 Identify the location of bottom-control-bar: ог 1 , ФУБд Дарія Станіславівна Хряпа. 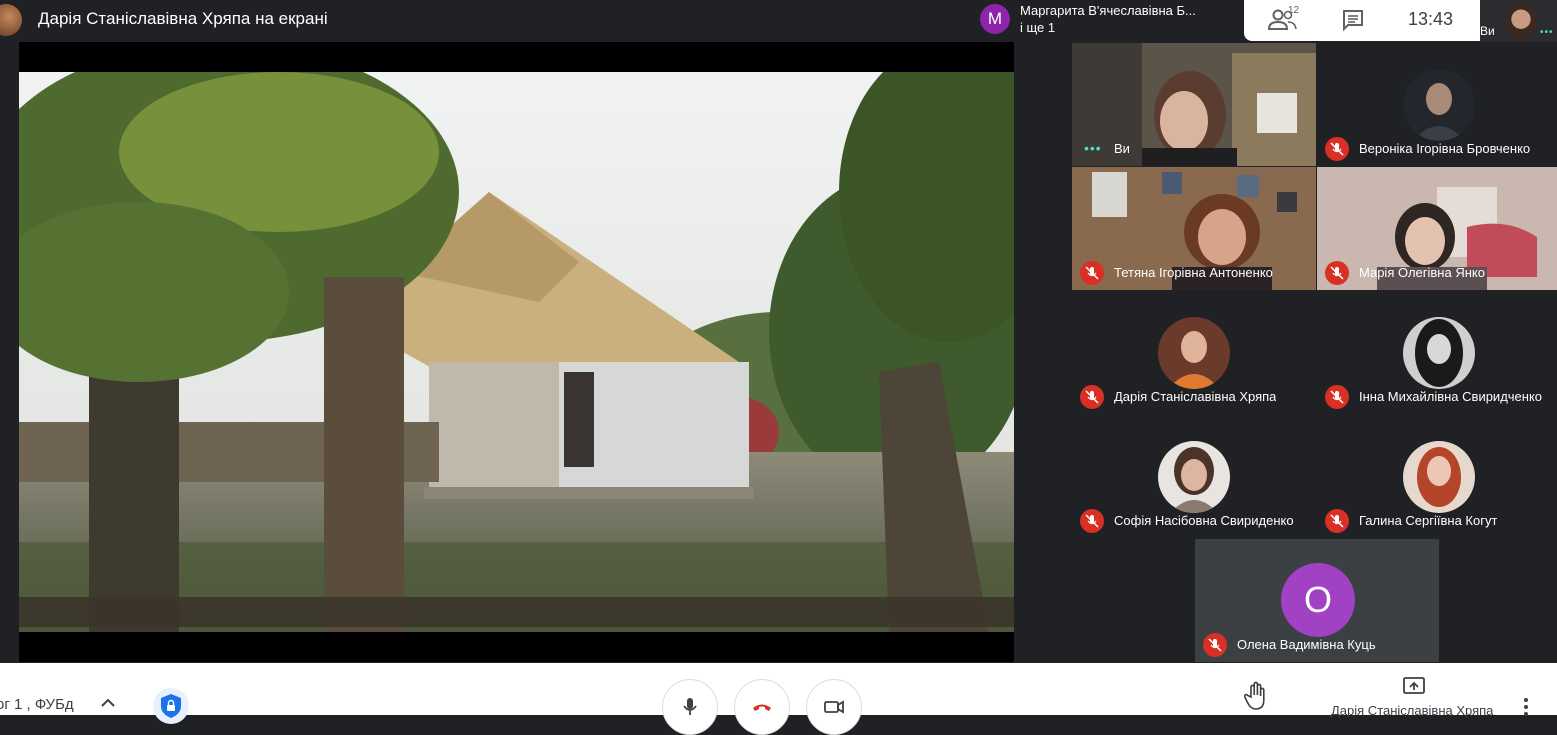
(778, 699).